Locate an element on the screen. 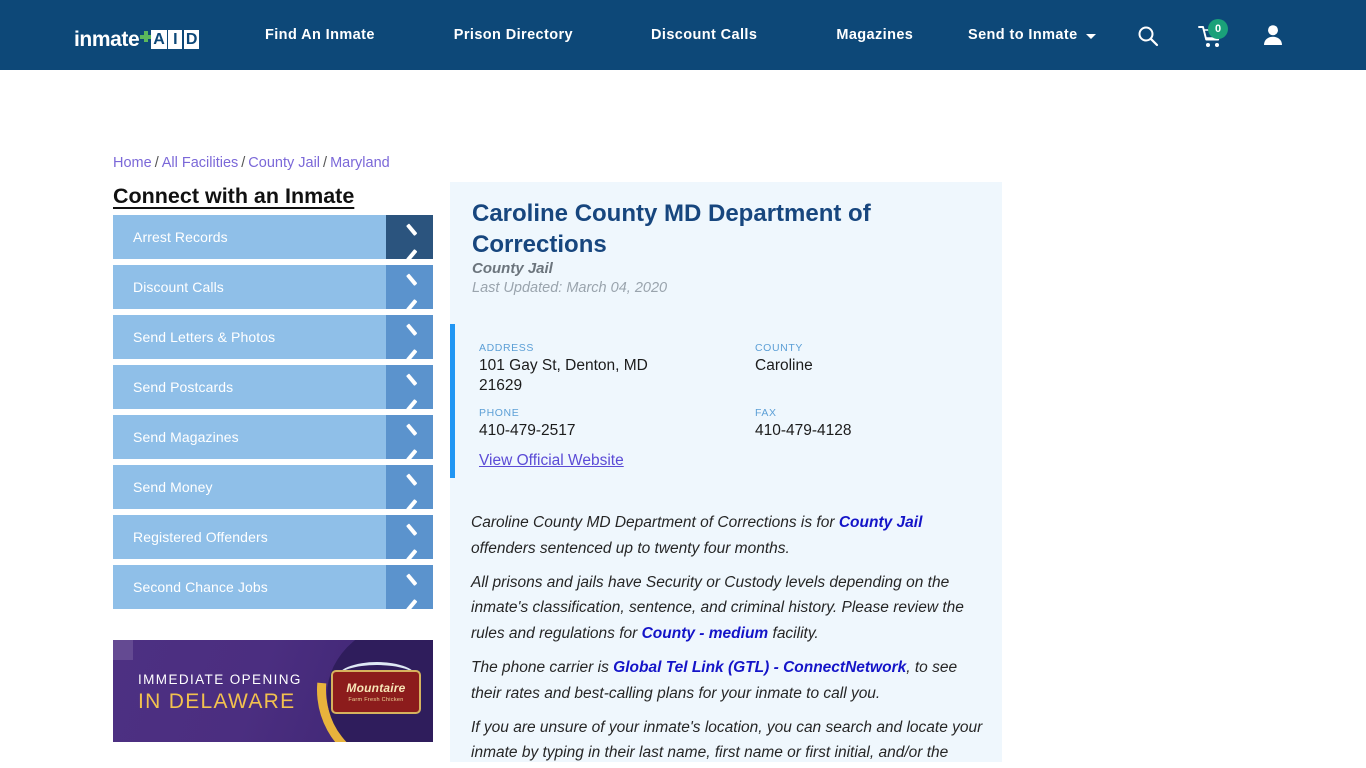 This screenshot has width=1366, height=768. facility-type: County Jail is located at coordinates (512, 268).